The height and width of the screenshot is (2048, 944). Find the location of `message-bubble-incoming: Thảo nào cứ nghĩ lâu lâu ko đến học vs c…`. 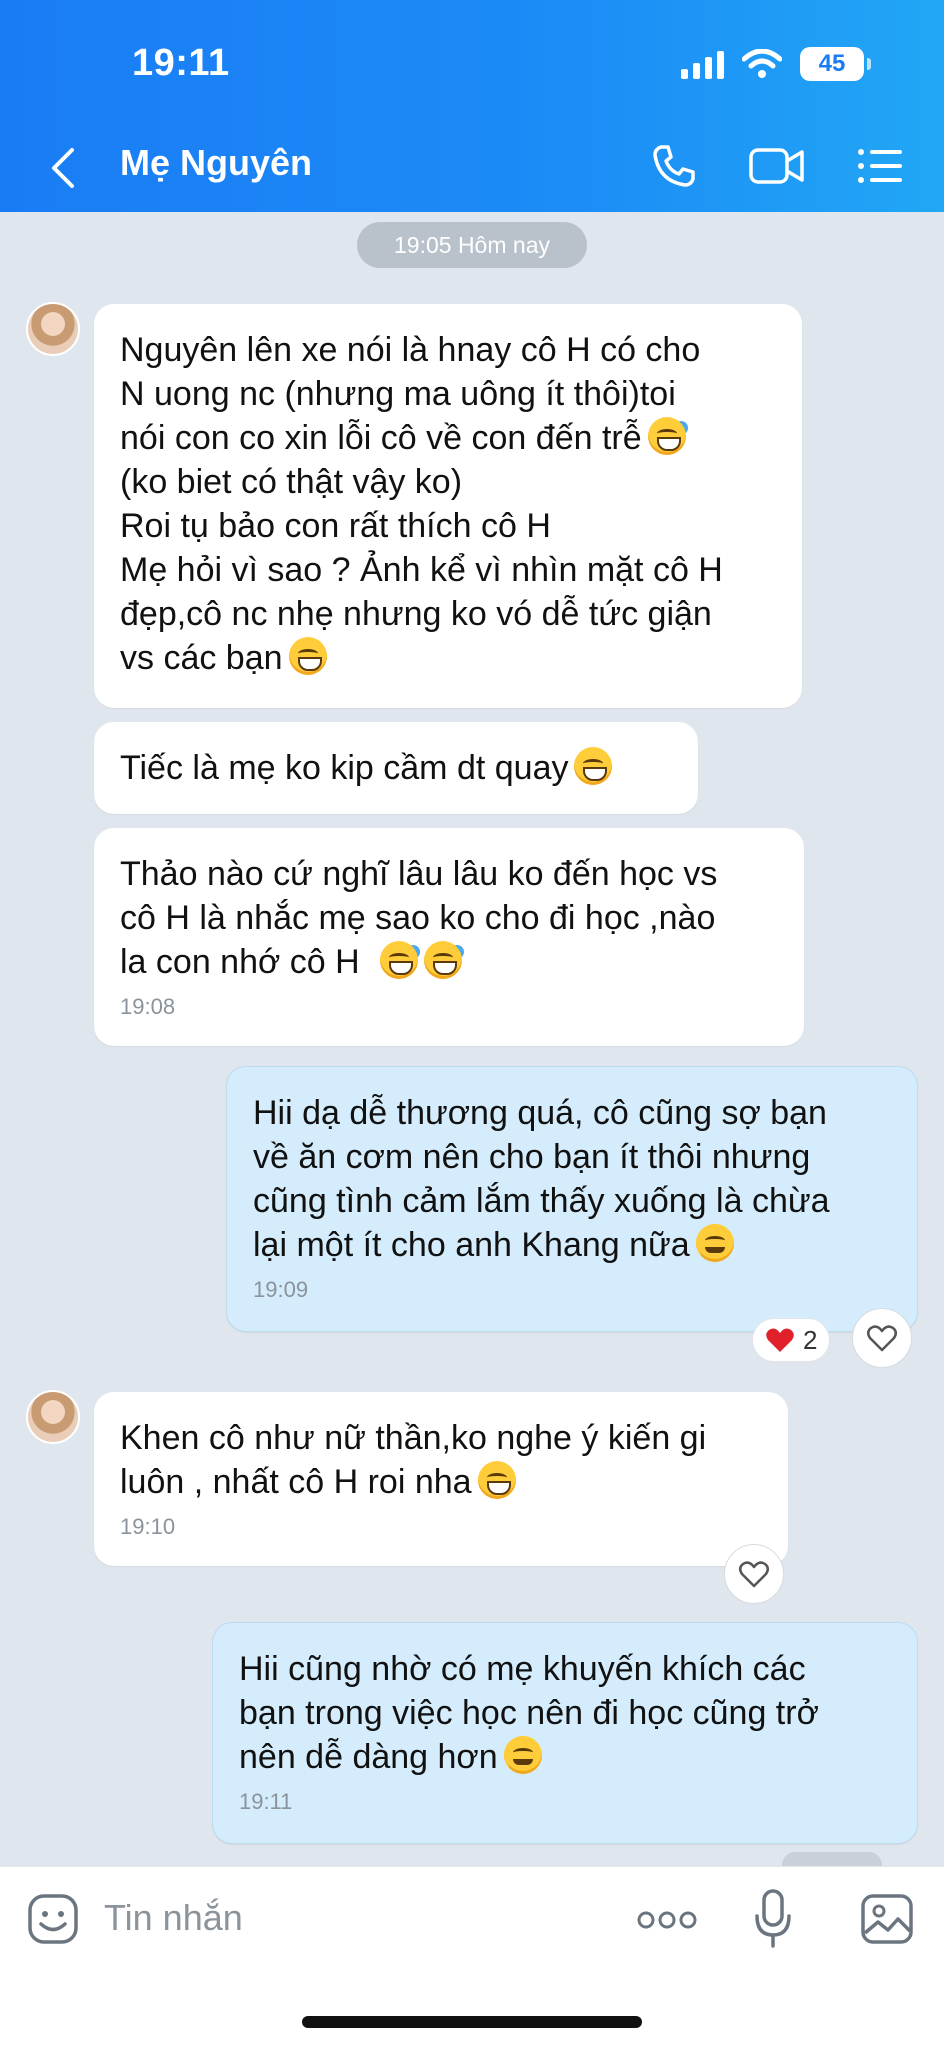

message-bubble-incoming: Thảo nào cứ nghĩ lâu lâu ko đến học vs c… is located at coordinates (449, 937).